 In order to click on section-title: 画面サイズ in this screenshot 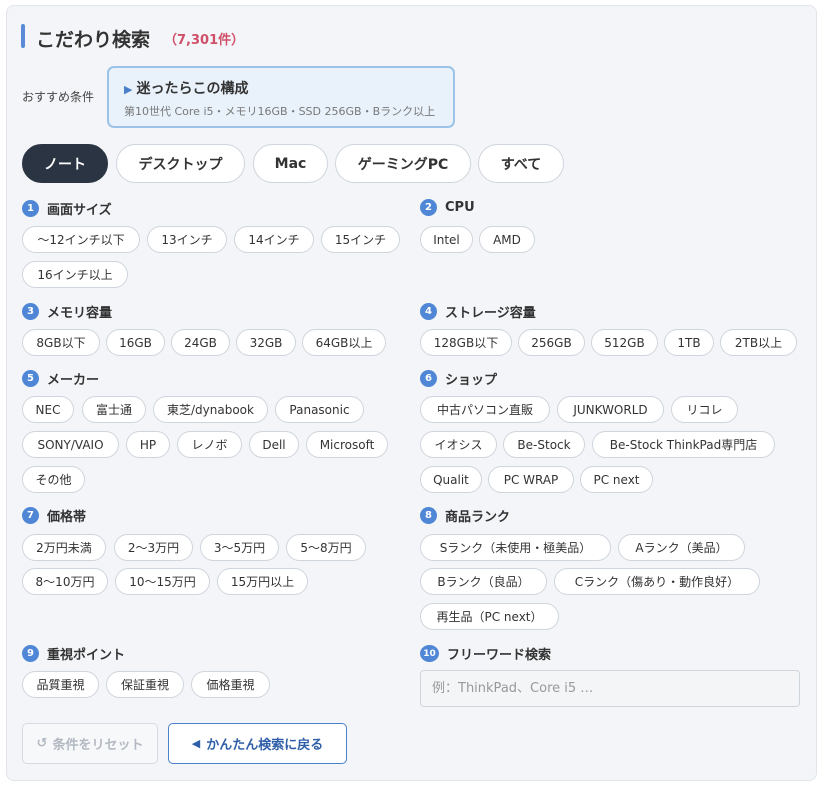, I will do `click(79, 210)`.